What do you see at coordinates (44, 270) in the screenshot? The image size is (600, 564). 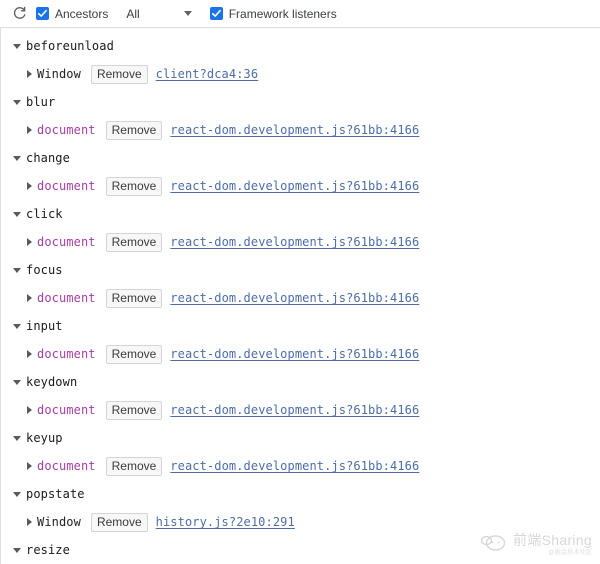 I see `event-name: focus` at bounding box center [44, 270].